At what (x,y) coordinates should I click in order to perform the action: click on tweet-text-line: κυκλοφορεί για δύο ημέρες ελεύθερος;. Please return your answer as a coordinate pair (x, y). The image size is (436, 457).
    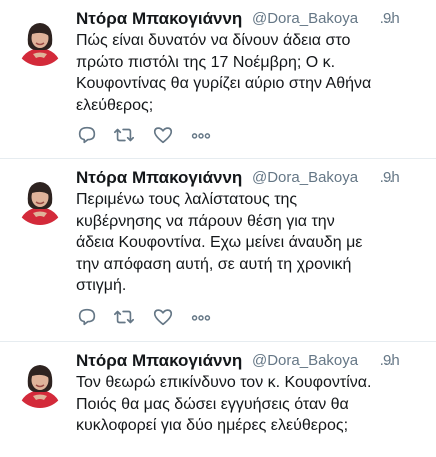
    Looking at the image, I should click on (212, 425).